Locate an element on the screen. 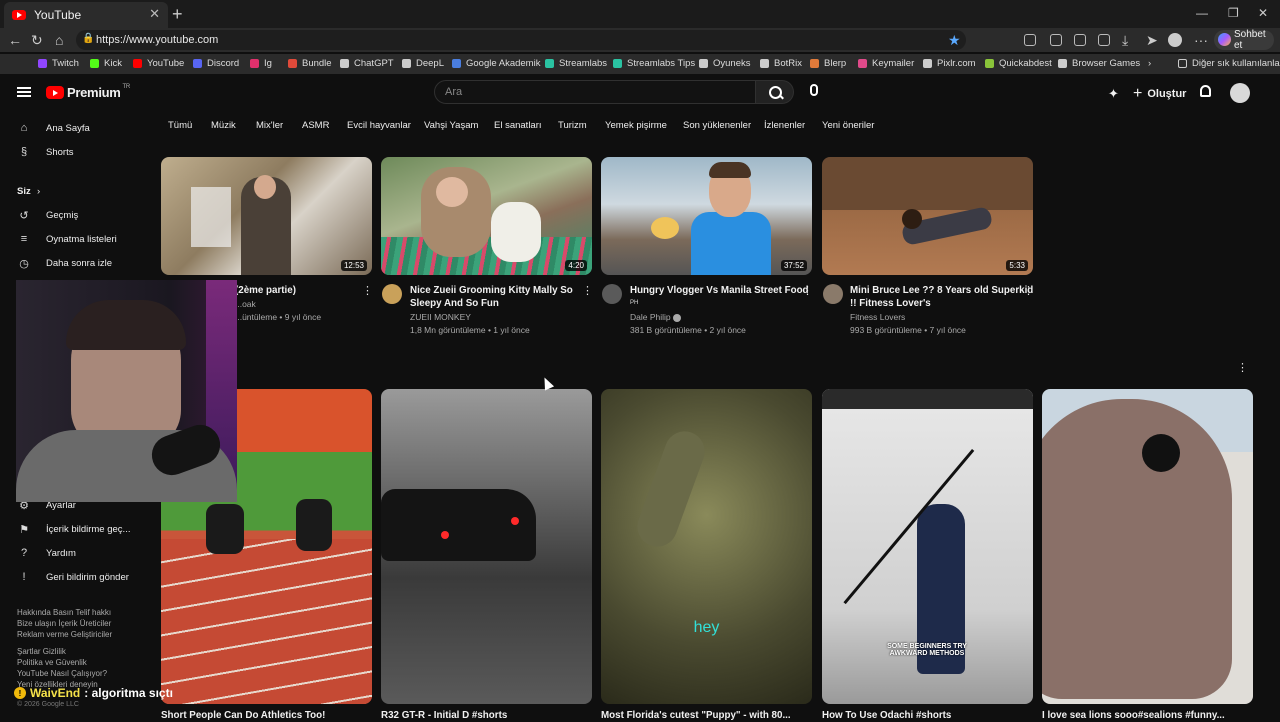  more-icon: ··· is located at coordinates (1201, 40).